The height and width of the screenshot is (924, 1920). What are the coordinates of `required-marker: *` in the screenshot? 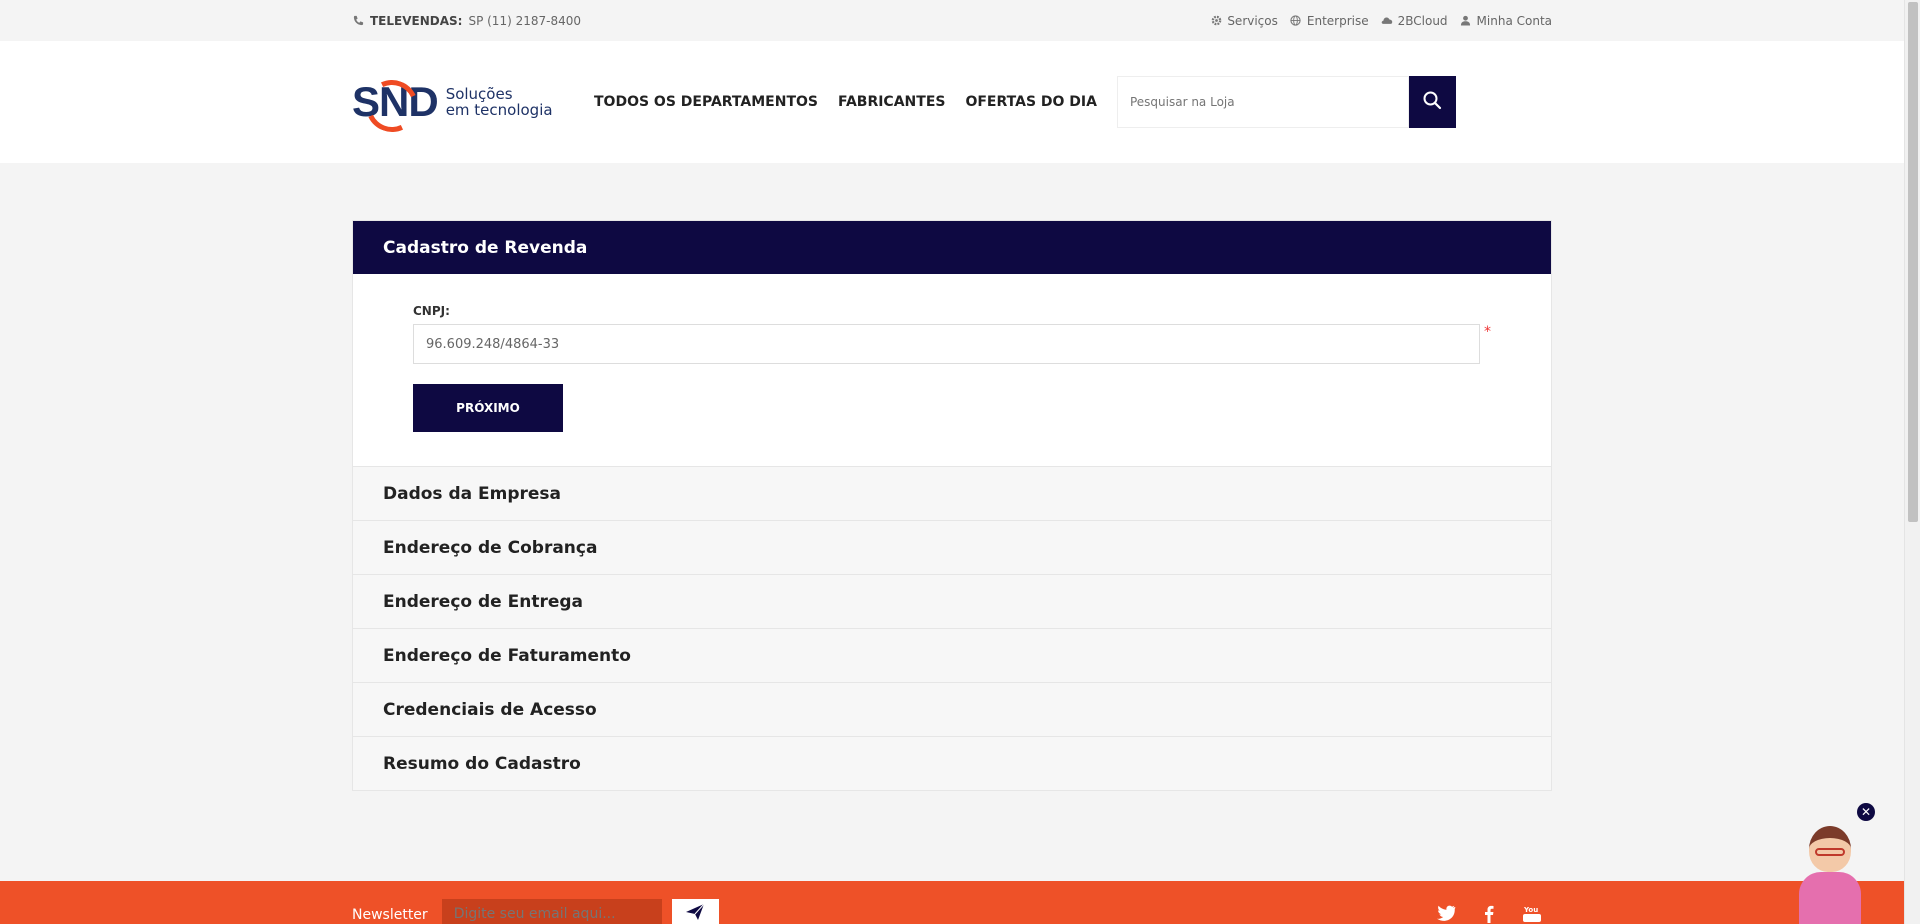 It's located at (1487, 332).